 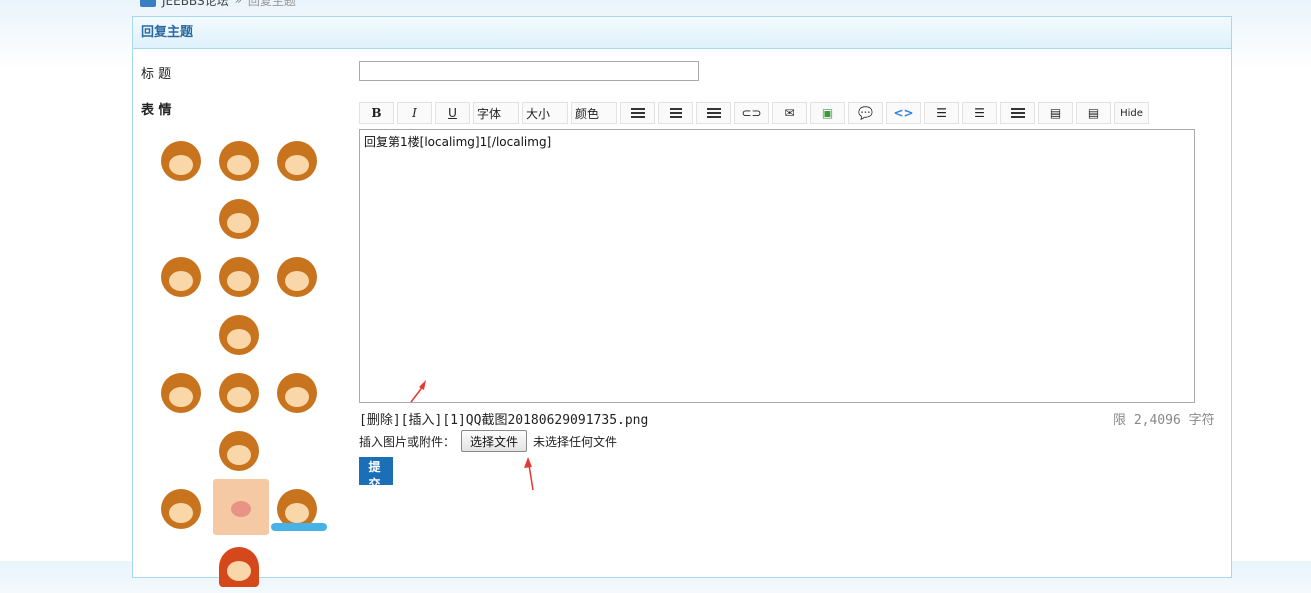 What do you see at coordinates (529, 474) in the screenshot?
I see `arrow-to-choose-file-icon` at bounding box center [529, 474].